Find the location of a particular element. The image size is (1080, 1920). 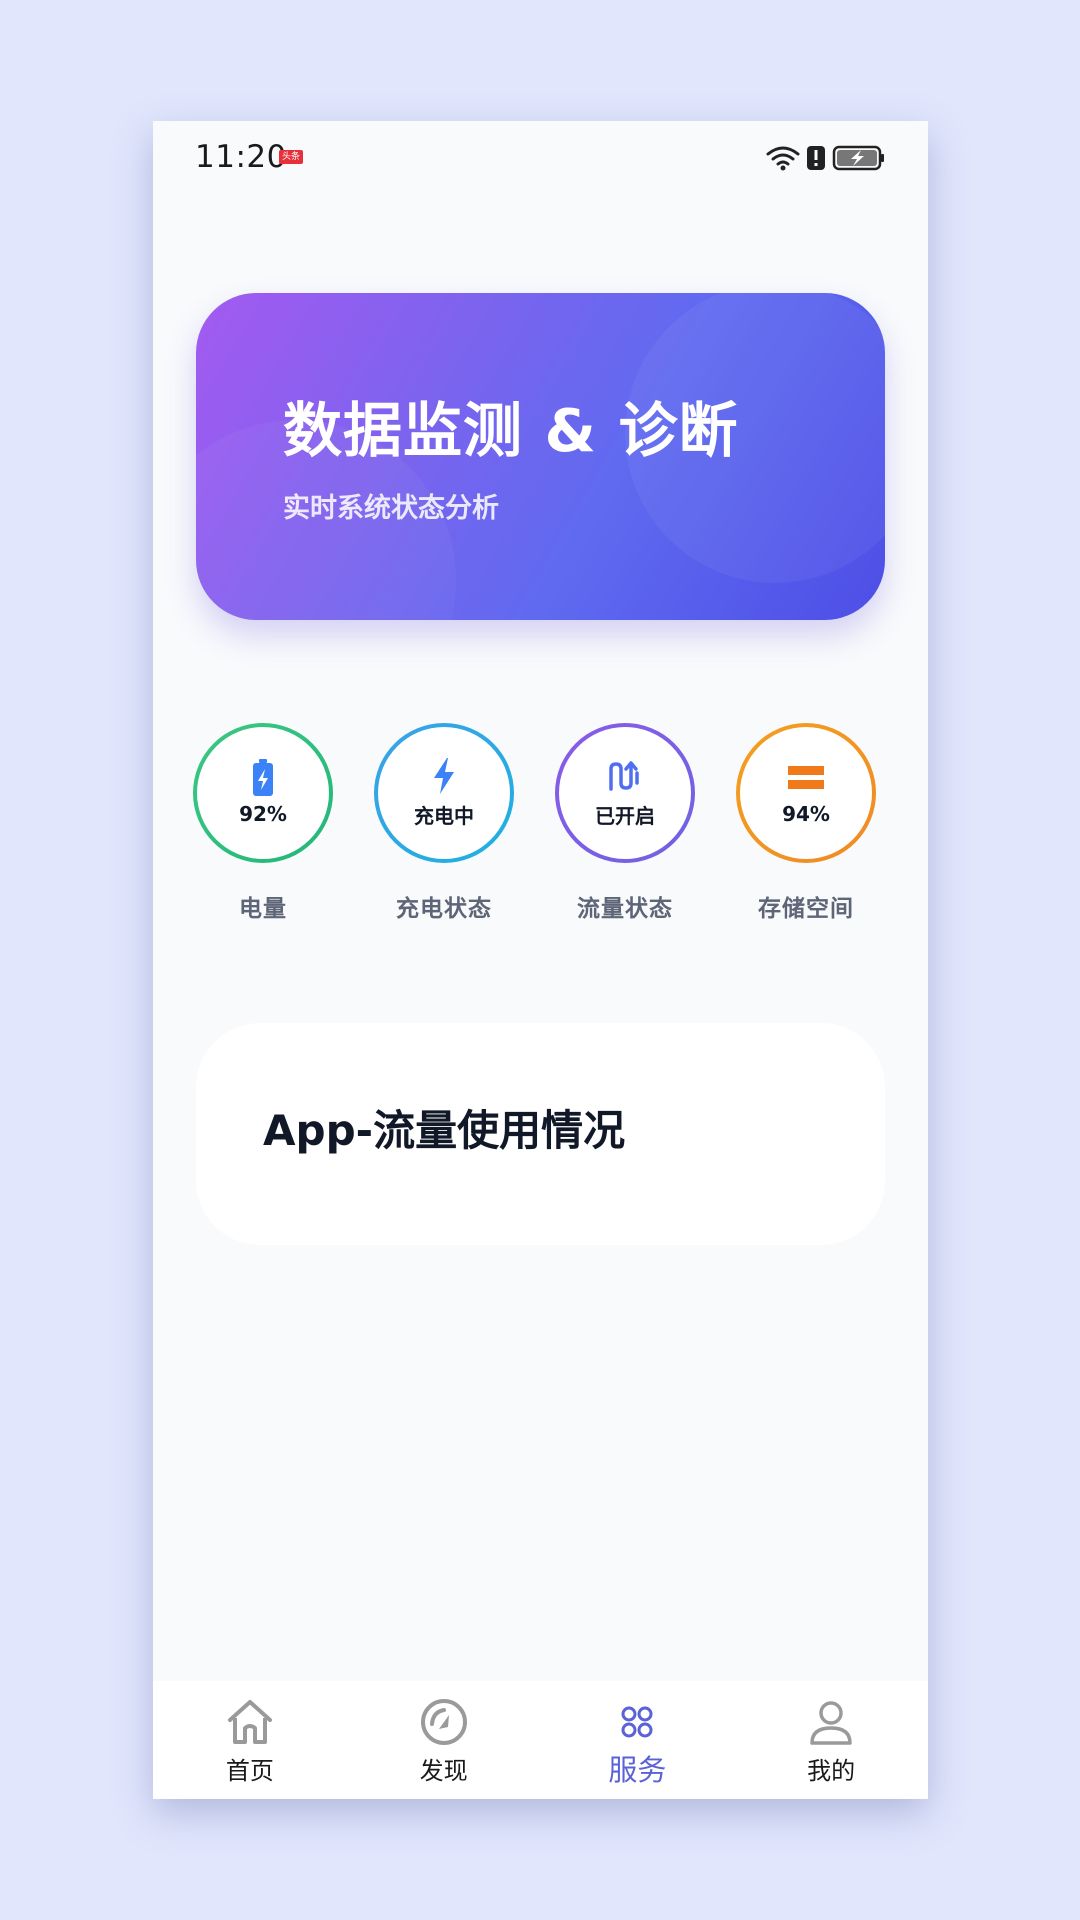

metric-charging: 充电中 充电状态 is located at coordinates (444, 823).